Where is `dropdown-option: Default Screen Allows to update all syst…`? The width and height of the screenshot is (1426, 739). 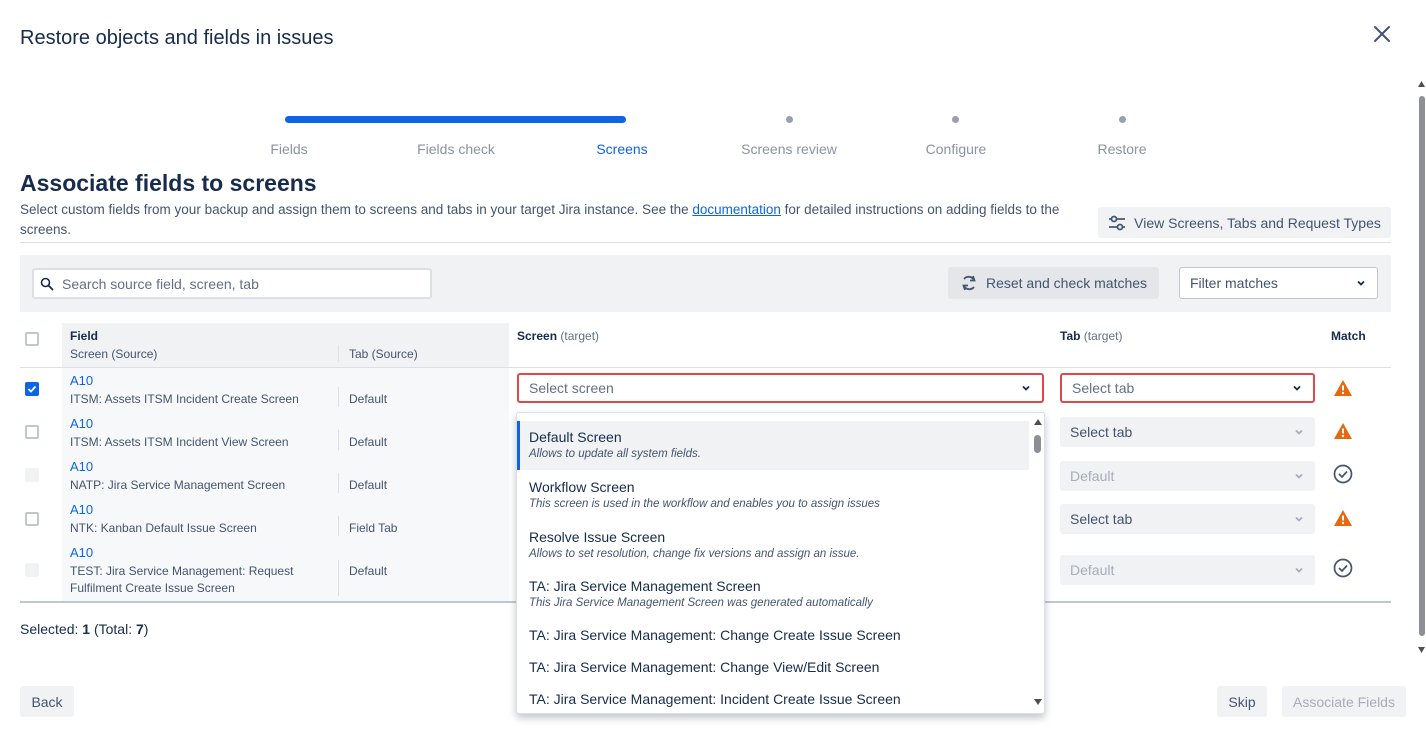 dropdown-option: Default Screen Allows to update all syst… is located at coordinates (773, 445).